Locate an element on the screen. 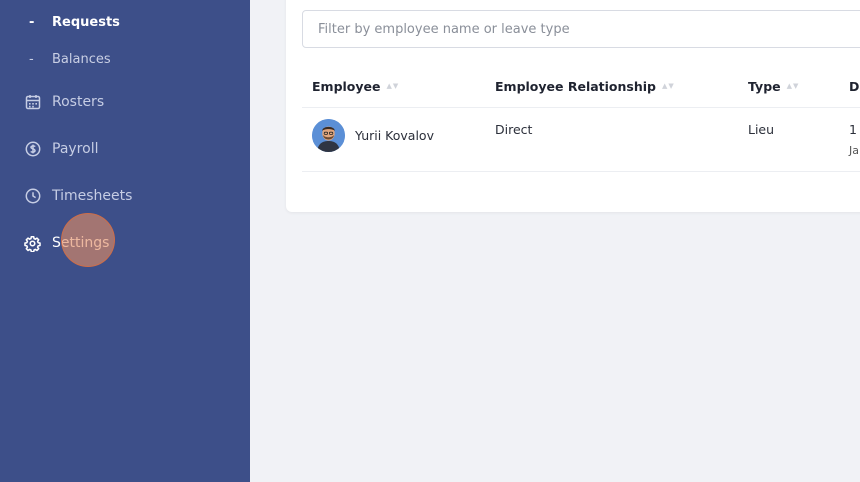 The image size is (860, 482). sidebar-item-timesheets: Timesheets is located at coordinates (125, 196).